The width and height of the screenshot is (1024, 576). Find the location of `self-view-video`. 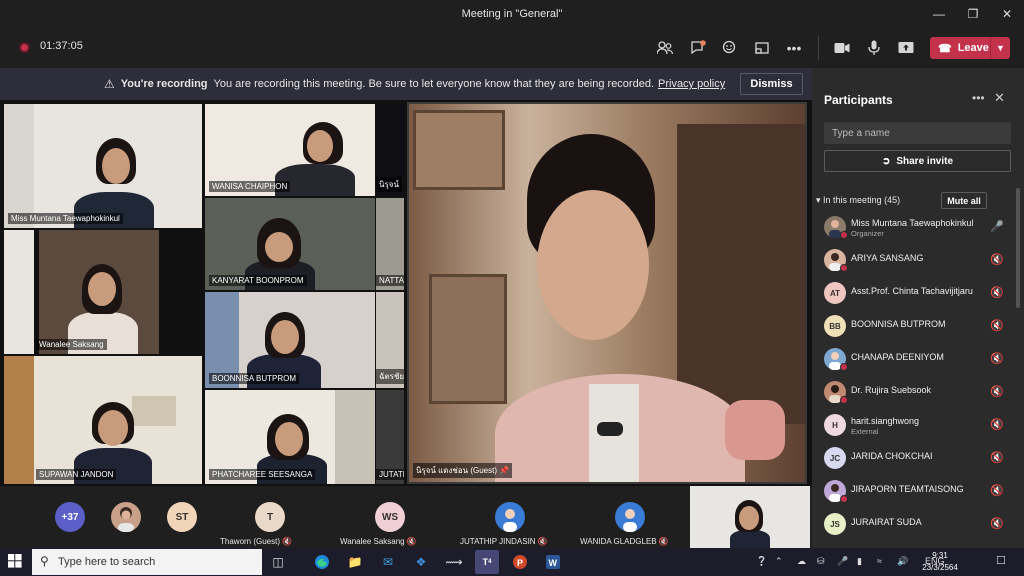

self-view-video is located at coordinates (750, 517).